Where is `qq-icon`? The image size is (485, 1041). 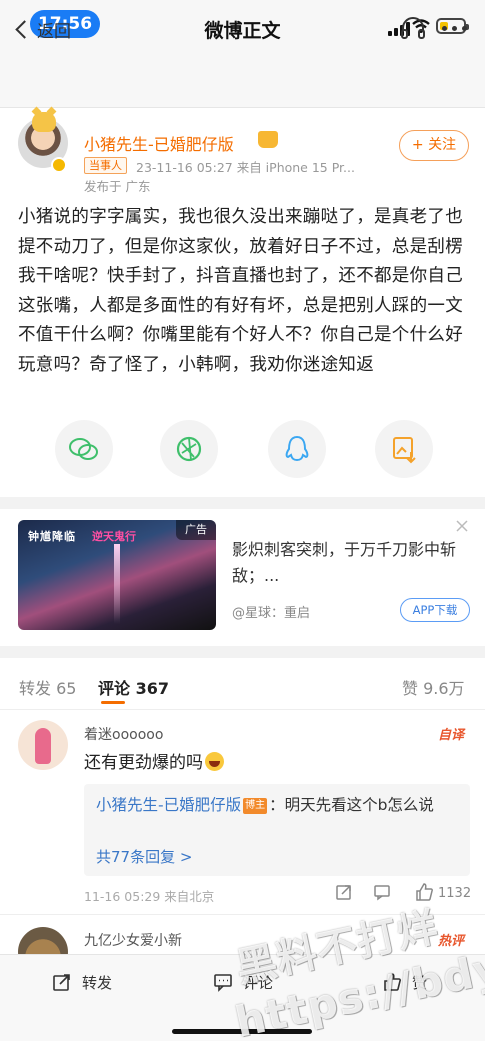
qq-icon is located at coordinates (297, 448).